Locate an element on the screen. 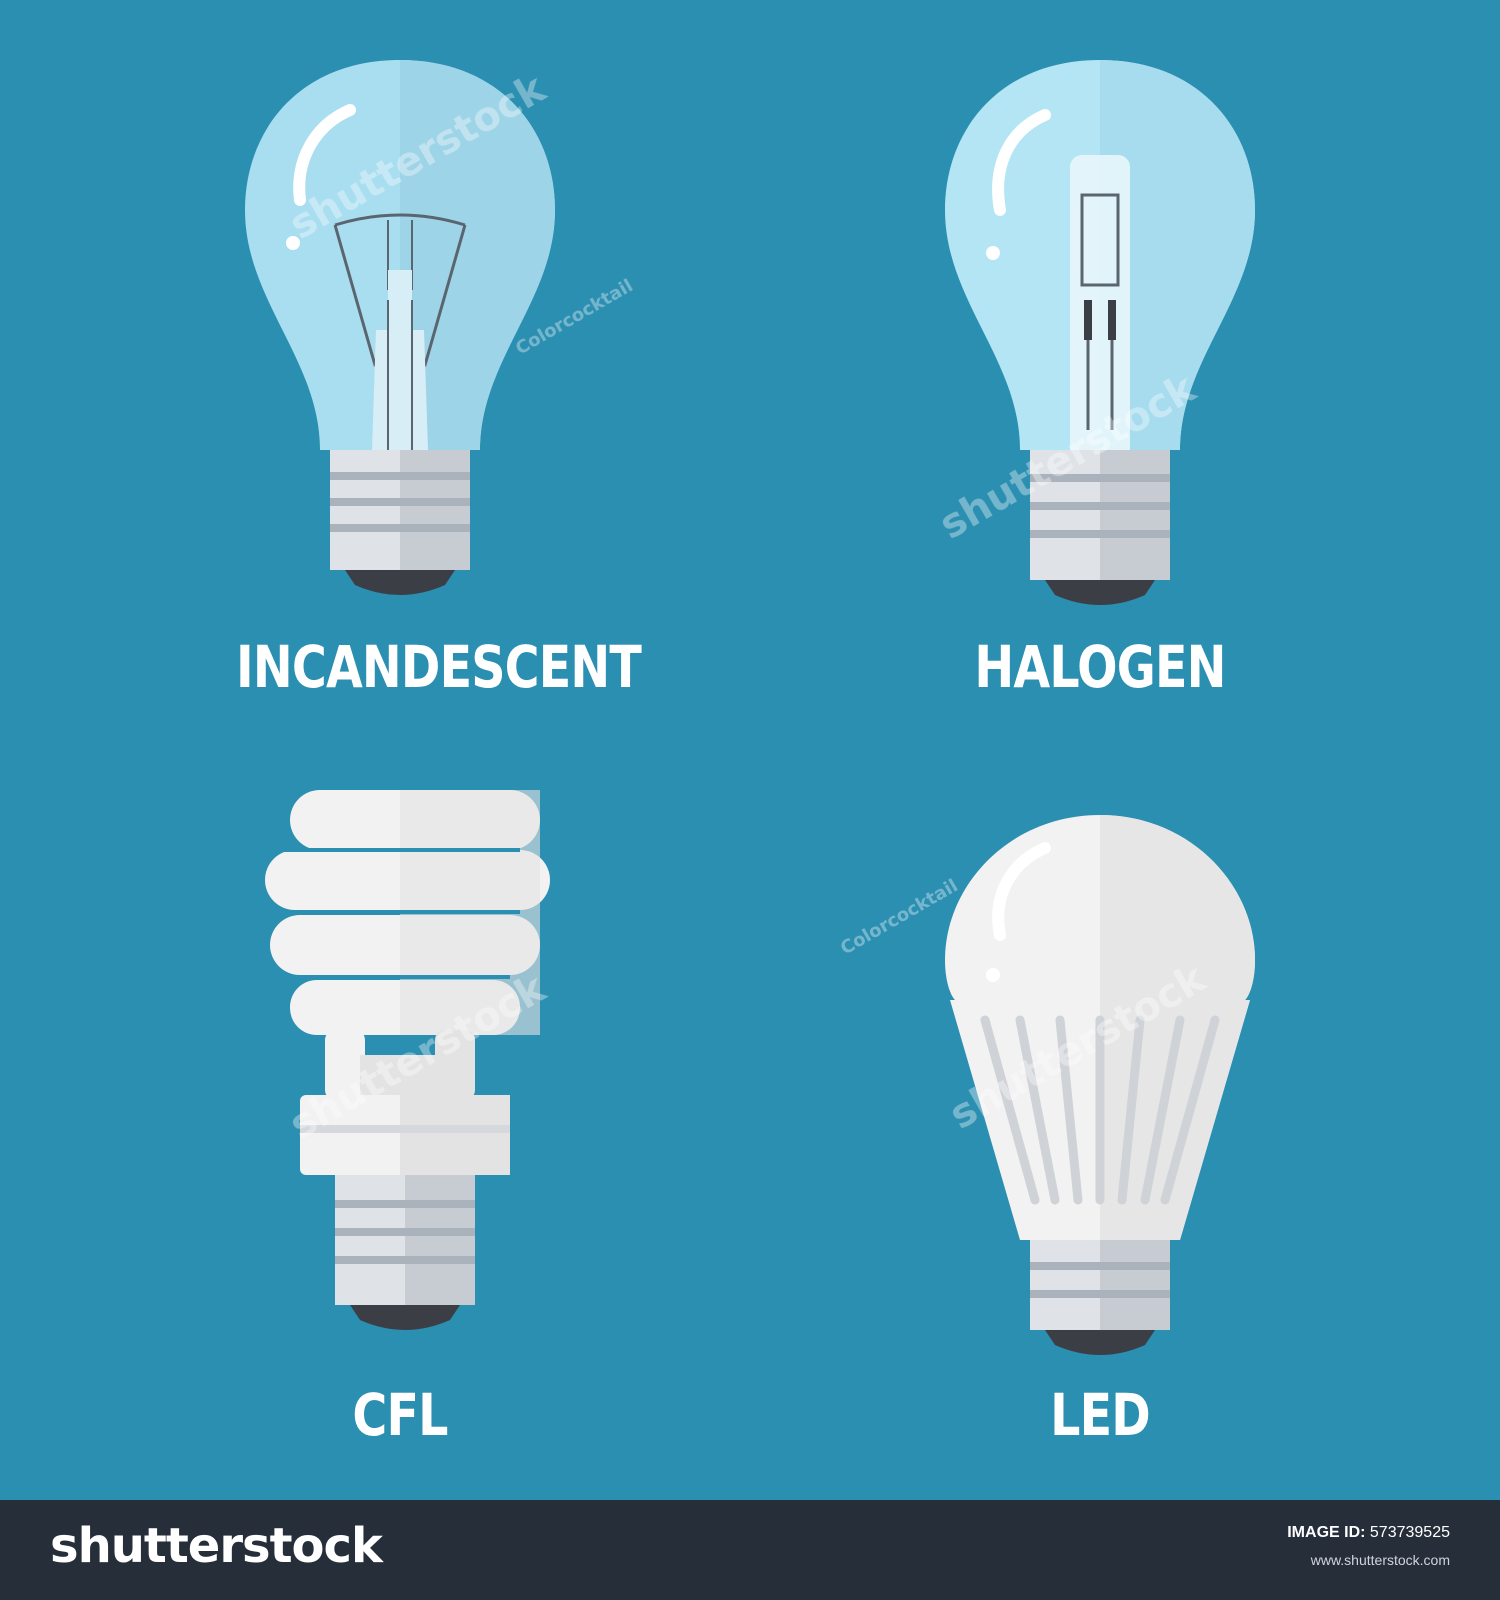 The image size is (1500, 1600). image-id: IMAGE ID: 573739525 is located at coordinates (1368, 1533).